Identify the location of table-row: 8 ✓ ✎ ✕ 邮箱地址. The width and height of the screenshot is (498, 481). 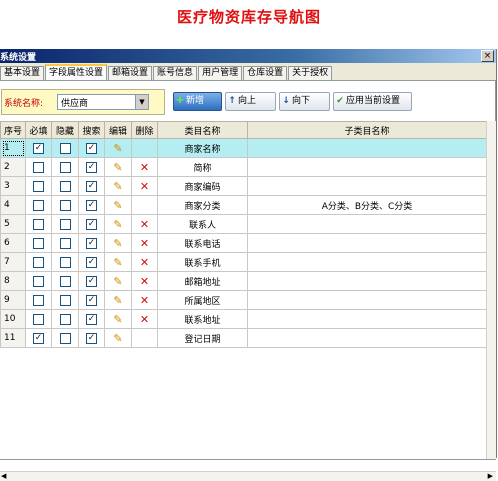
(243, 281).